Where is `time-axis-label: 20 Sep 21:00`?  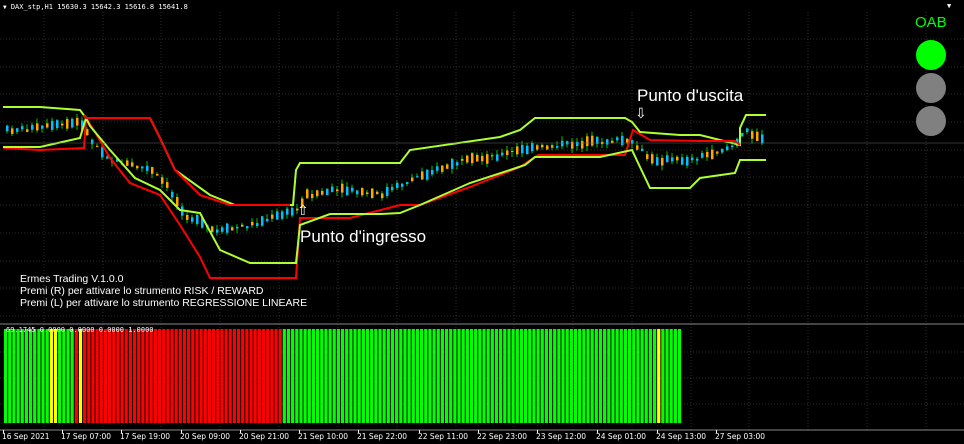 time-axis-label: 20 Sep 21:00 is located at coordinates (264, 436).